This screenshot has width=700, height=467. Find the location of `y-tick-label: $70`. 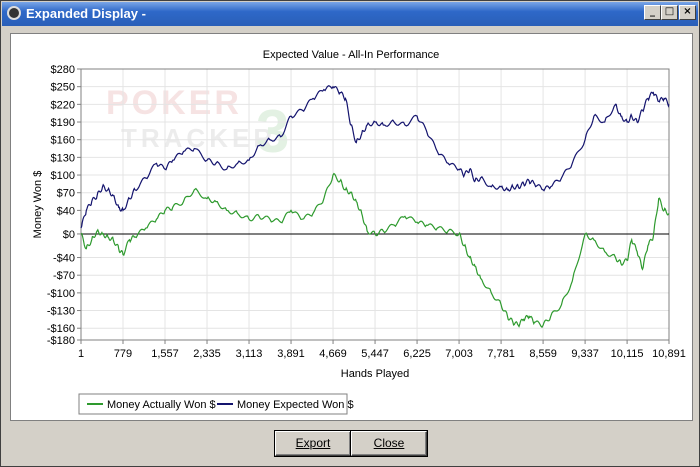

y-tick-label: $70 is located at coordinates (66, 194).